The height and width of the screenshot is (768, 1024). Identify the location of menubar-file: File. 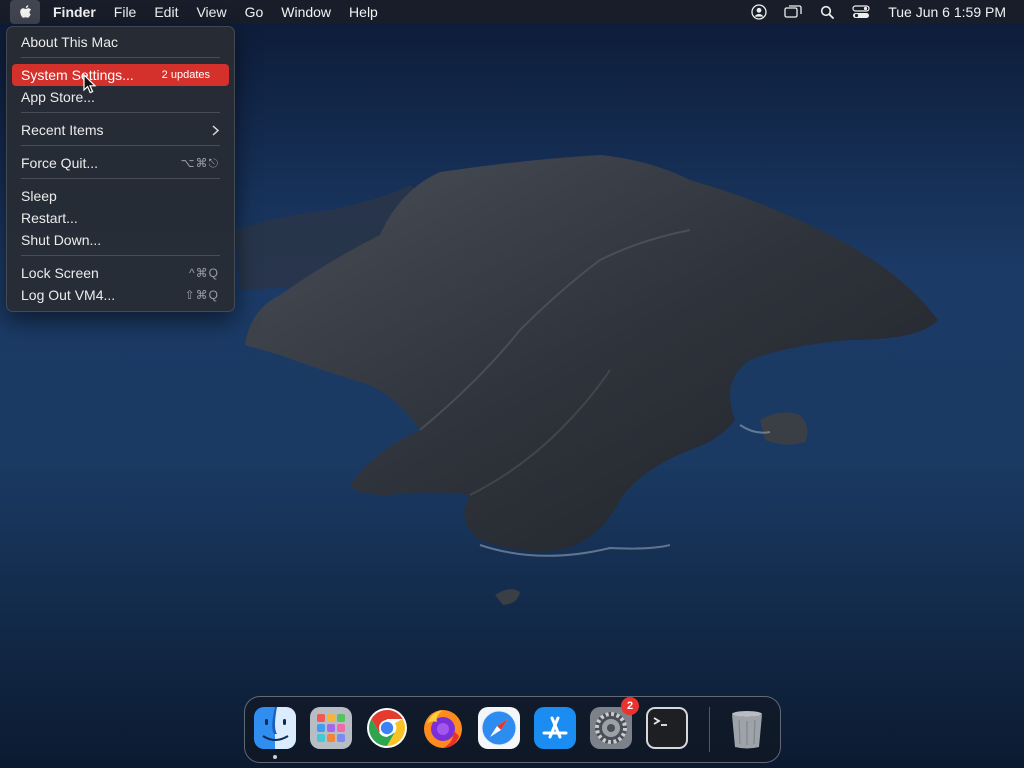
(125, 12).